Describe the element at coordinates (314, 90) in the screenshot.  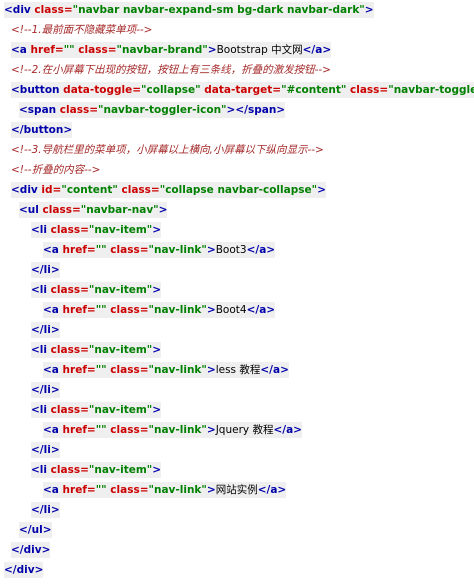
I see `code-value: "#content"` at that location.